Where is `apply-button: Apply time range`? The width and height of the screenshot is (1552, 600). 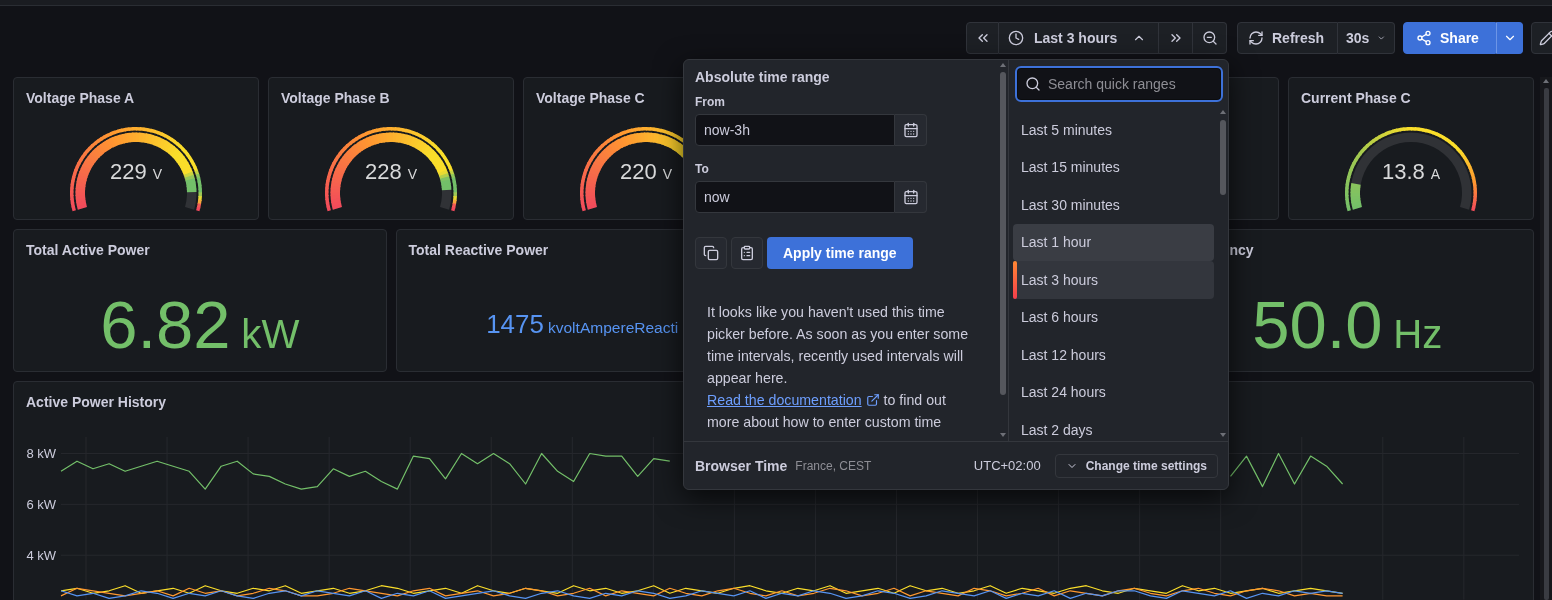
apply-button: Apply time range is located at coordinates (840, 253).